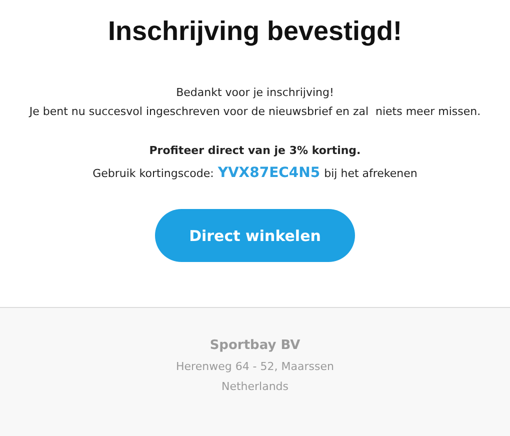  I want to click on company-name: Sportbay BV, so click(255, 345).